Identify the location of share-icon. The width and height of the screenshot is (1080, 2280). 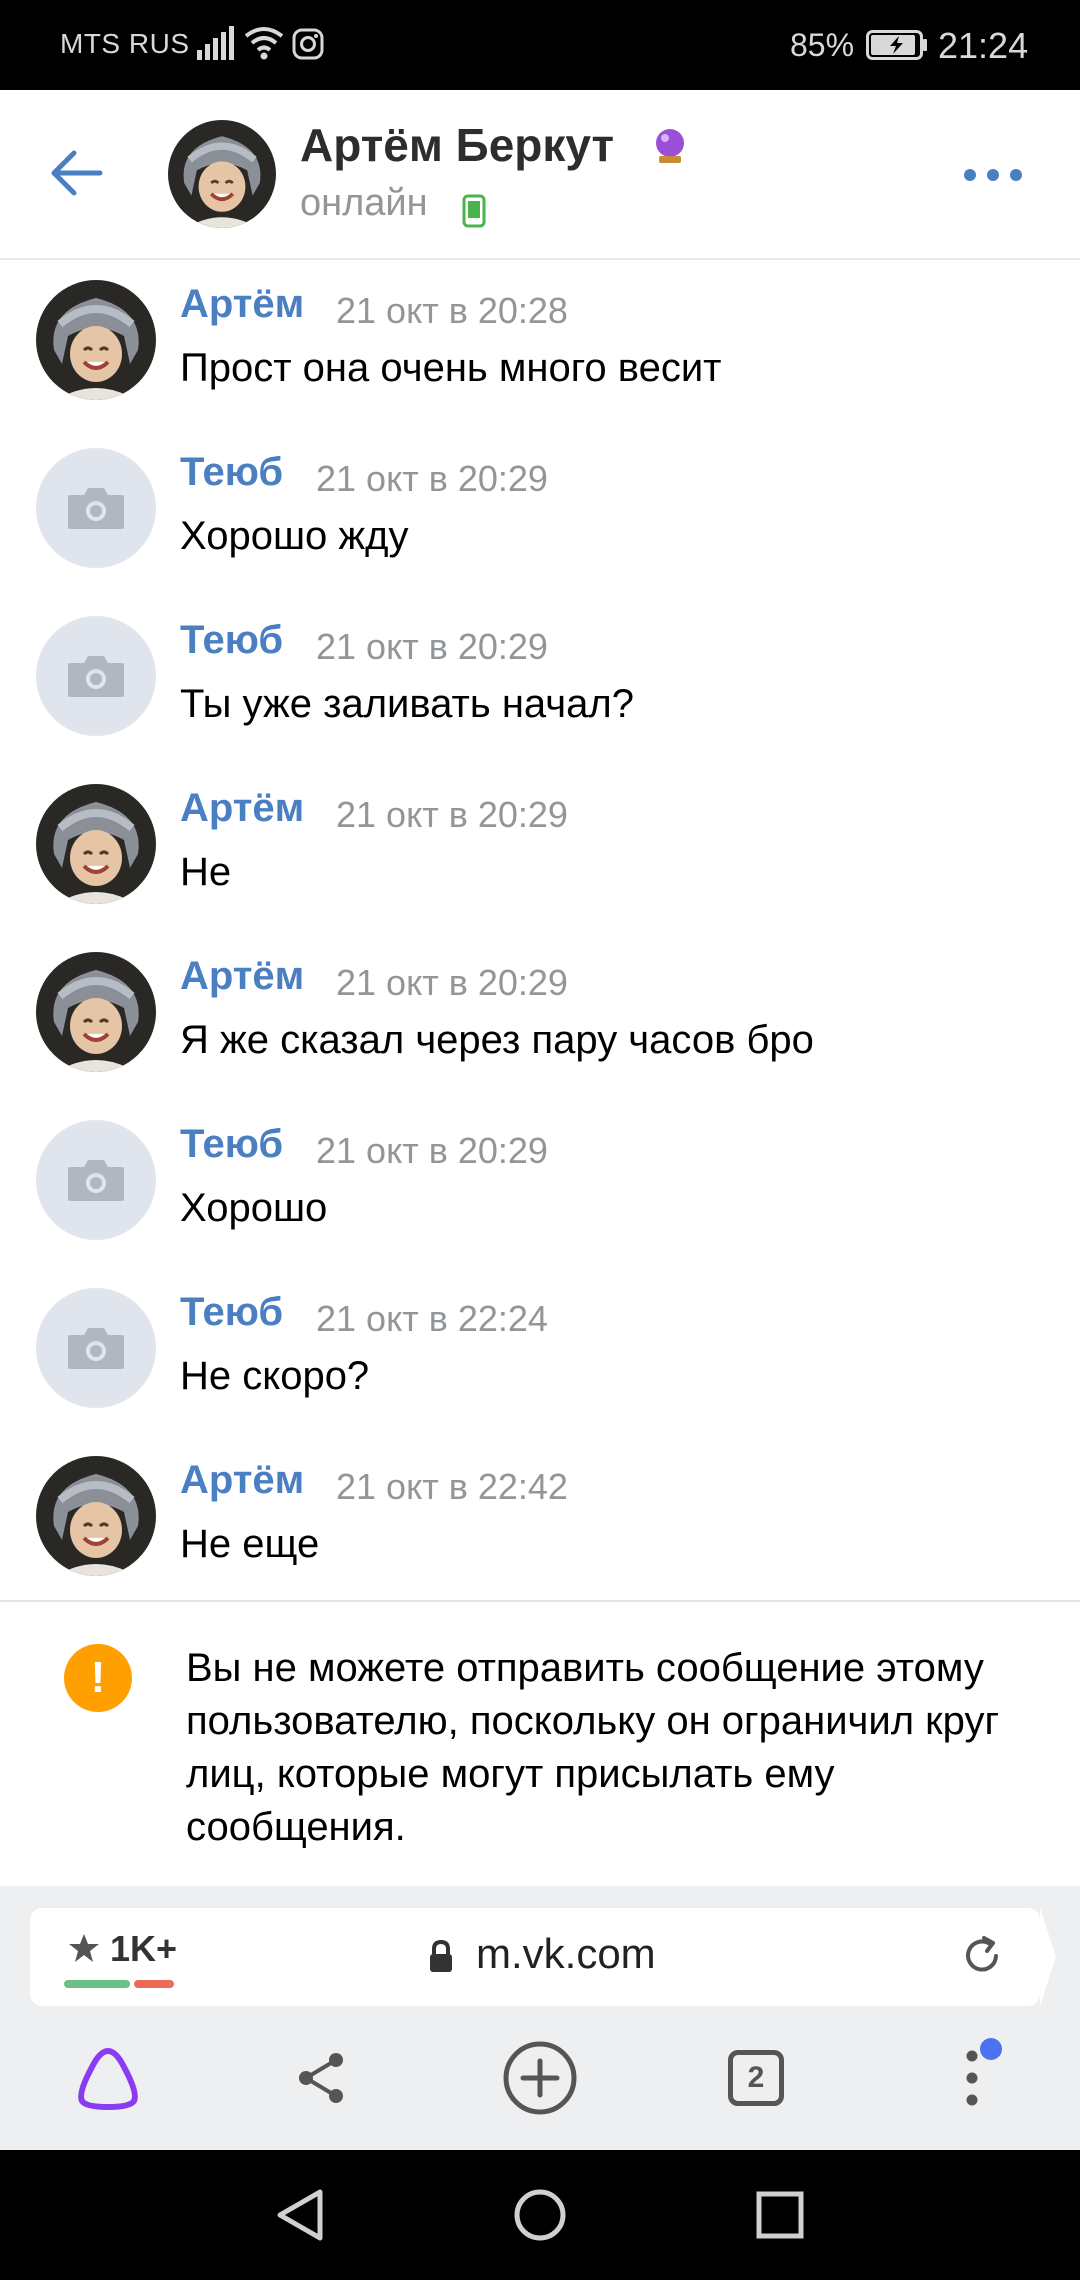
(321, 2078).